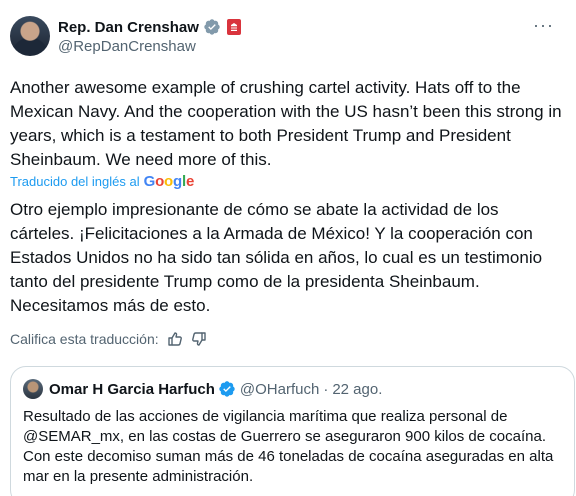 The width and height of the screenshot is (576, 496). I want to click on author-handle: @RepDanCrenshaw, so click(127, 46).